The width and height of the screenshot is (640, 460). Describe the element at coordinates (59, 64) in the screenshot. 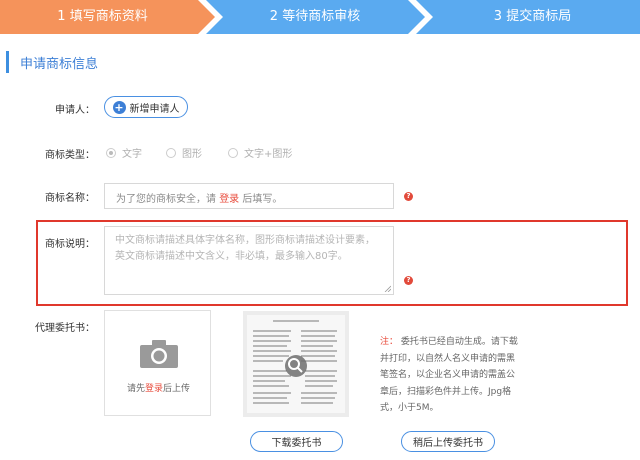

I see `section-title: 申请商标信息` at that location.